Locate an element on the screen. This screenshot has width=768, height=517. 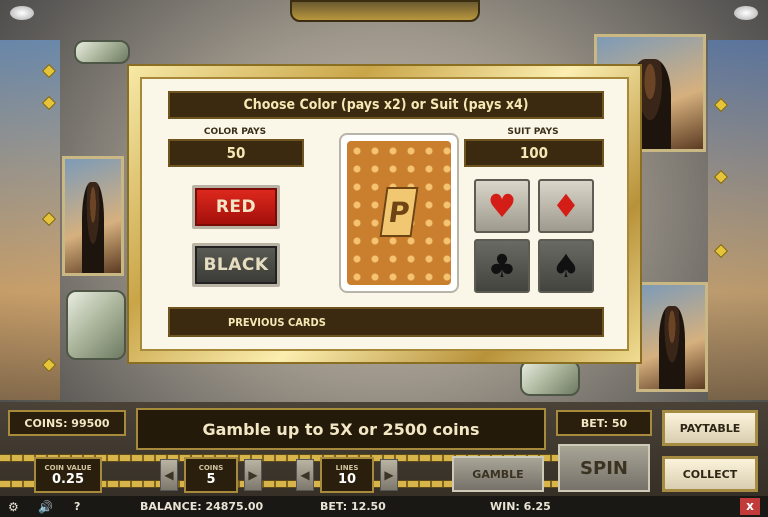
diamonds-button: ♦ is located at coordinates (566, 206).